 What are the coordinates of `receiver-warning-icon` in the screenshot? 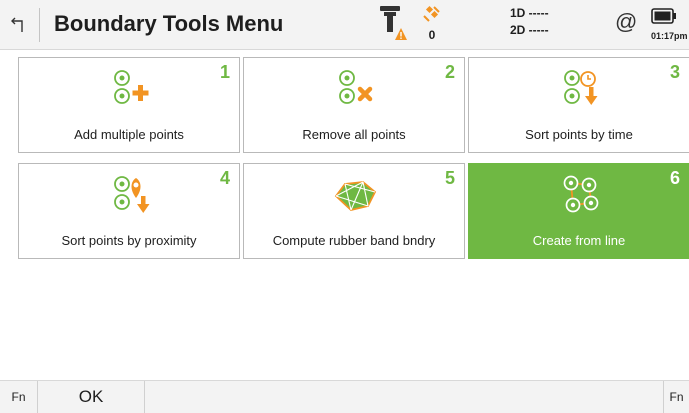 It's located at (393, 23).